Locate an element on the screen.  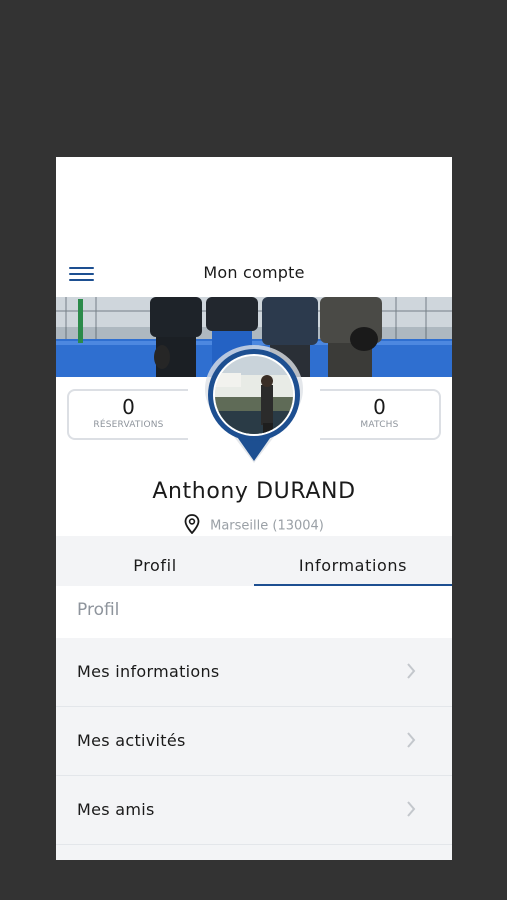
menu-item-mes-amis: Mes amis is located at coordinates (254, 810).